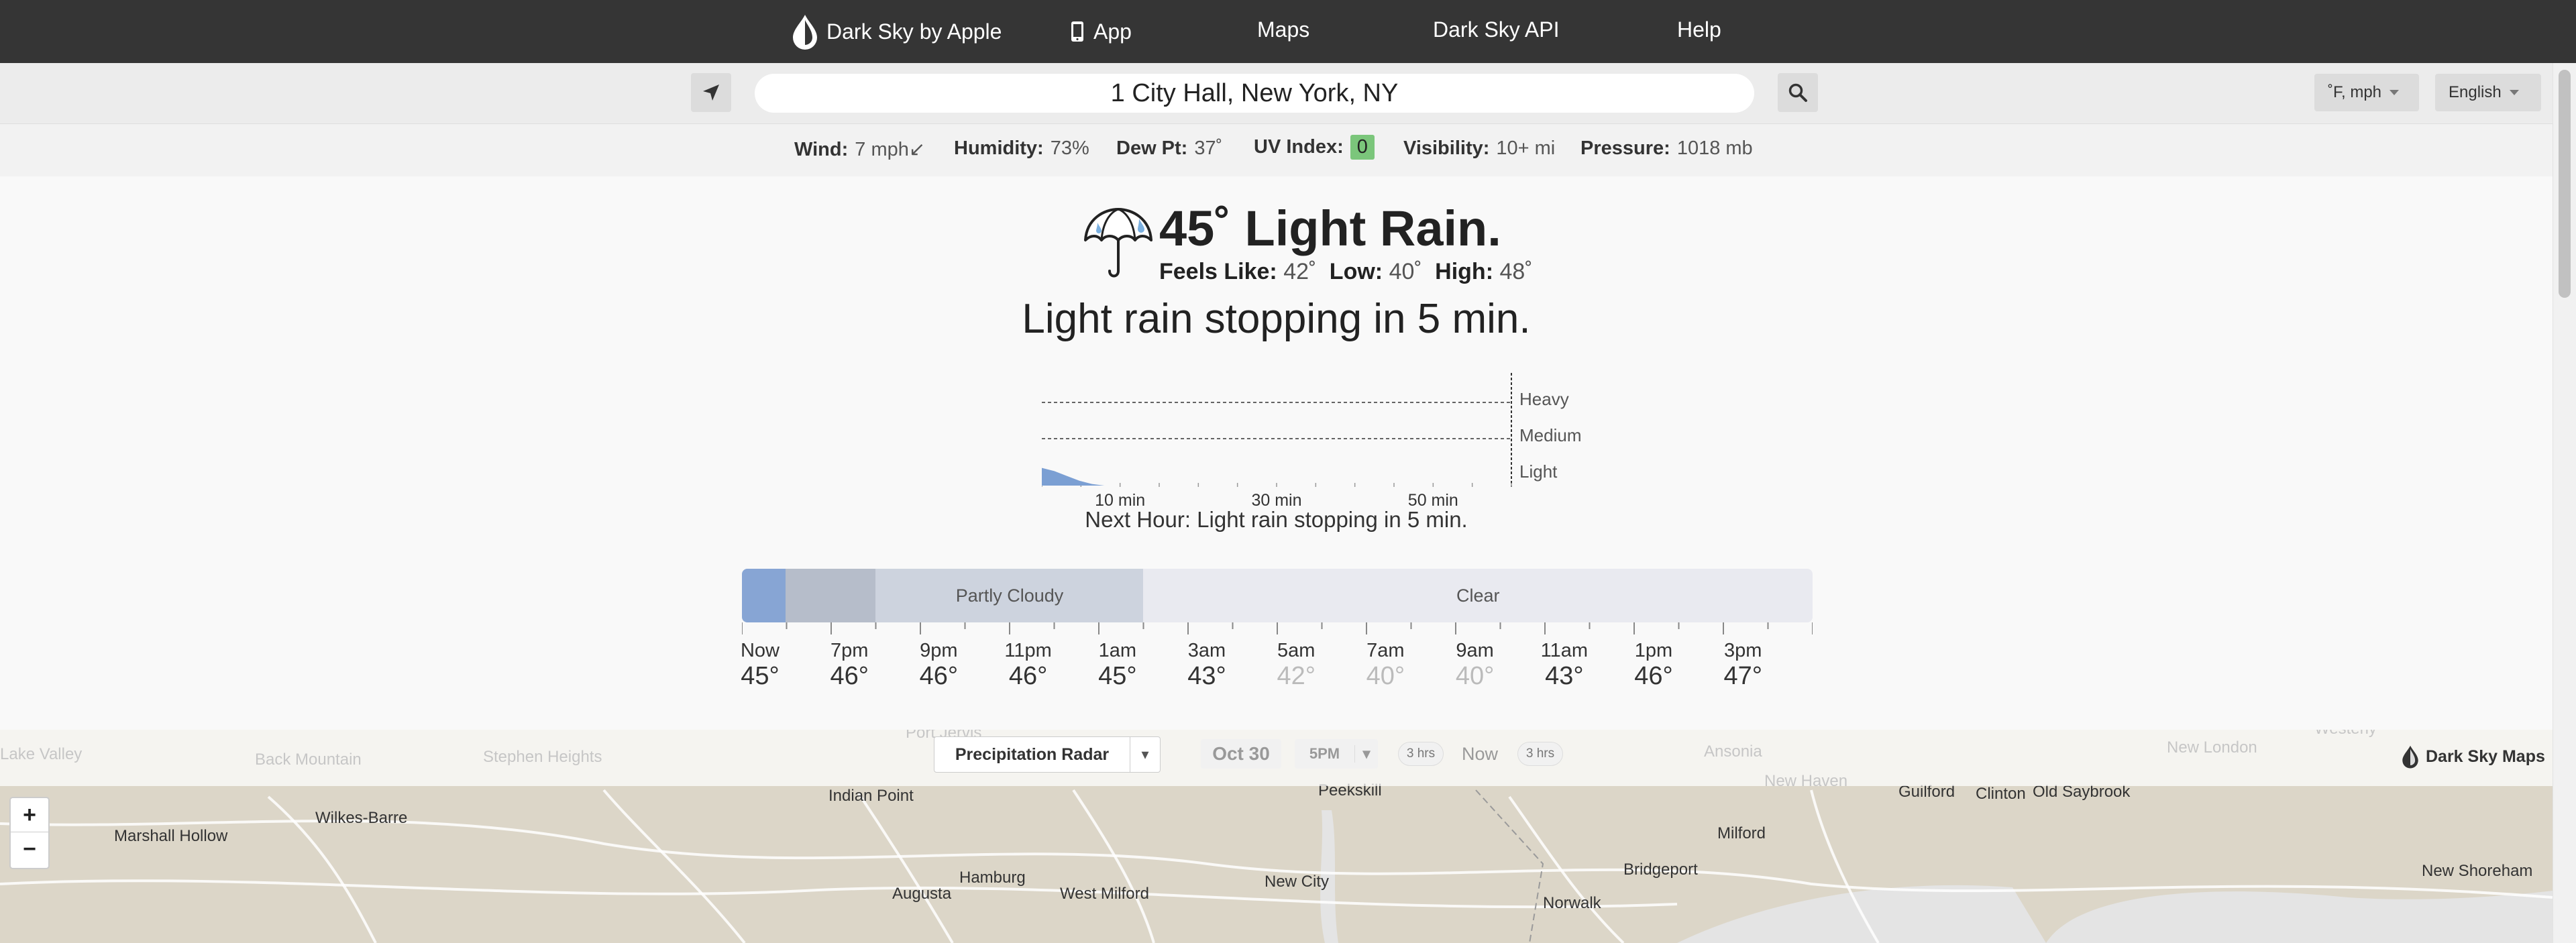 This screenshot has width=2576, height=943. What do you see at coordinates (1526, 148) in the screenshot?
I see `visibility-value: 10+ mi` at bounding box center [1526, 148].